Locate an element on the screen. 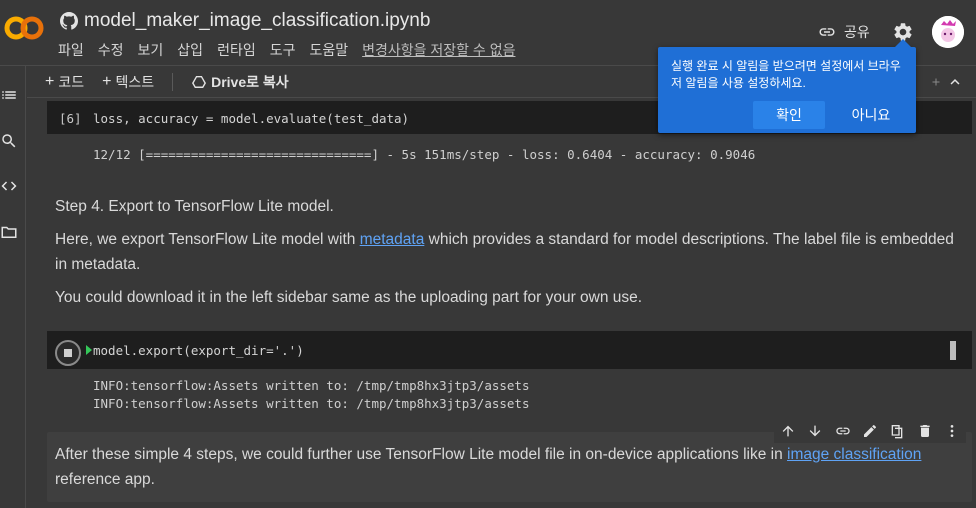 The width and height of the screenshot is (976, 508). avatar-image is located at coordinates (948, 32).